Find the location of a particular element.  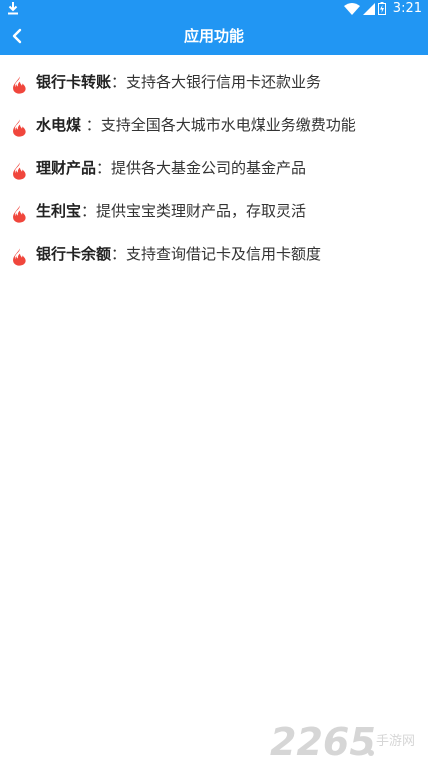

feature-text: 银行卡余额：支持查询借记卡及信用卡额度 is located at coordinates (178, 253).